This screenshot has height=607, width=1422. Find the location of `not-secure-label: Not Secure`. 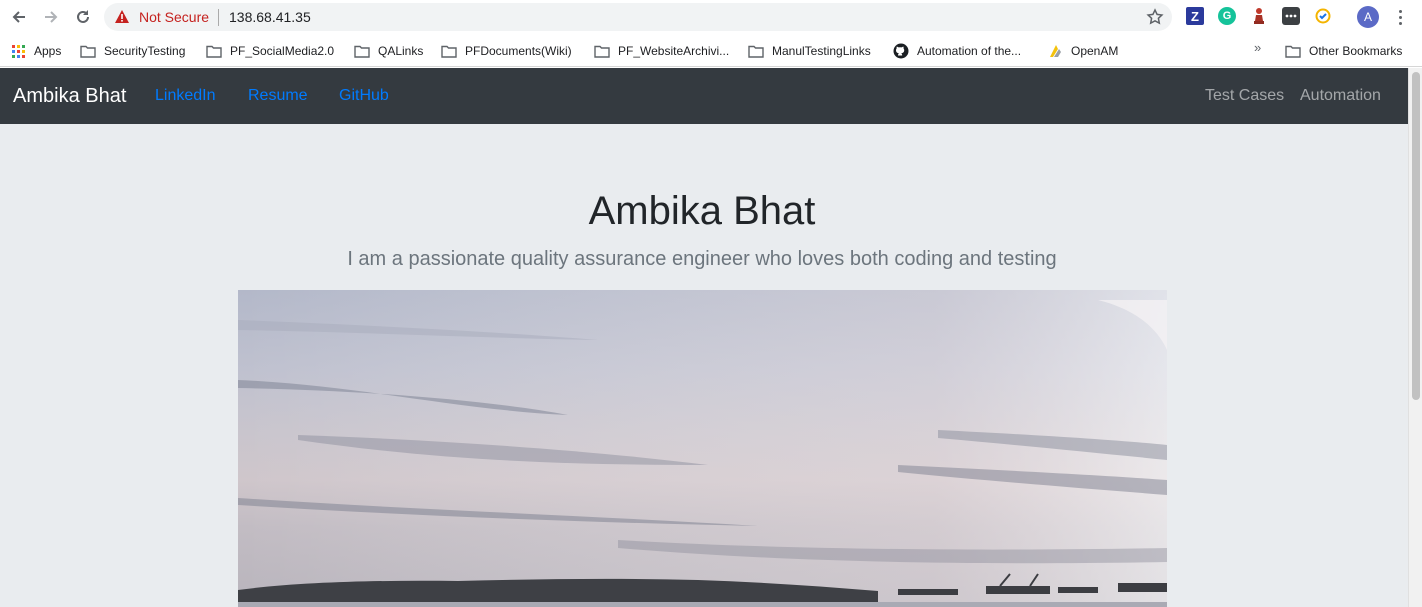

not-secure-label: Not Secure is located at coordinates (174, 17).